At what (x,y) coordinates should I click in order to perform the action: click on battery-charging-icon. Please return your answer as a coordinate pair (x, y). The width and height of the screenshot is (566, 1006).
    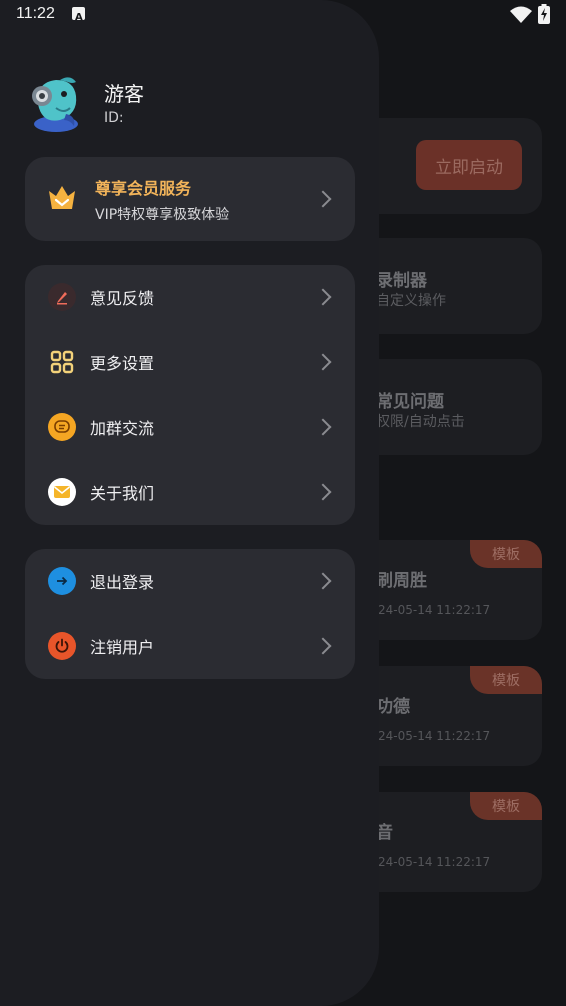
    Looking at the image, I should click on (544, 16).